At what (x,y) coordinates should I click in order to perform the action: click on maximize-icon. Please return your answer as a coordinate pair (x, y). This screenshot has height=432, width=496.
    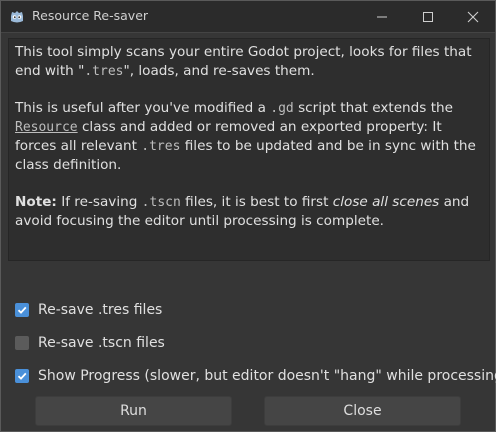
    Looking at the image, I should click on (428, 16).